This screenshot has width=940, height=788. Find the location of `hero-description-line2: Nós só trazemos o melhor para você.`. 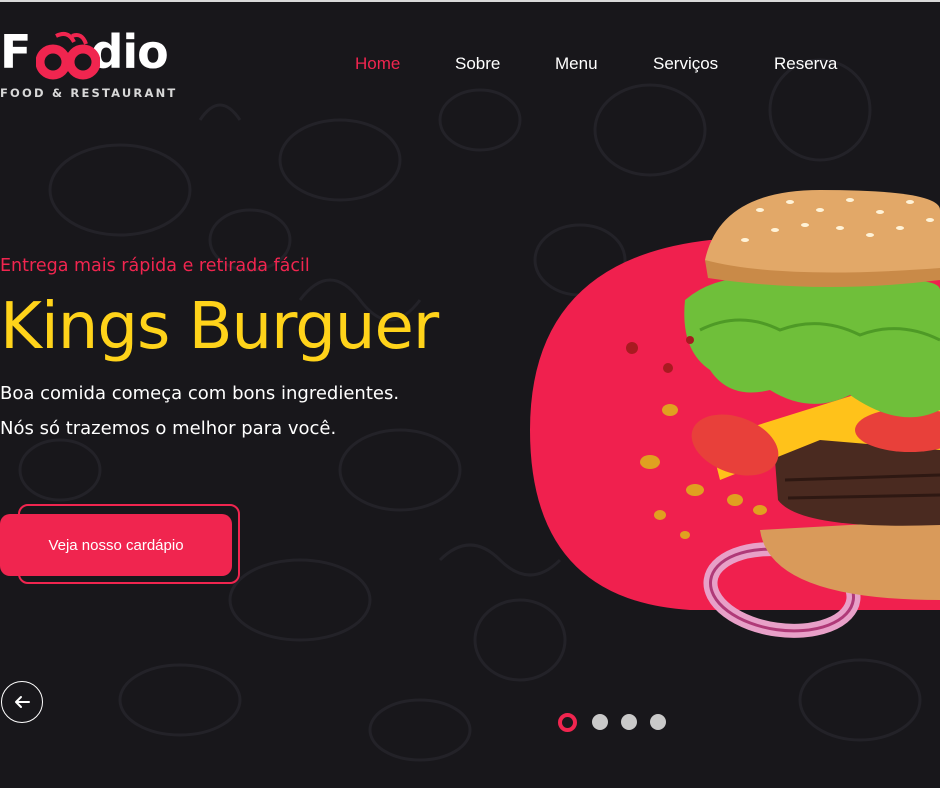

hero-description-line2: Nós só trazemos o melhor para você. is located at coordinates (168, 428).